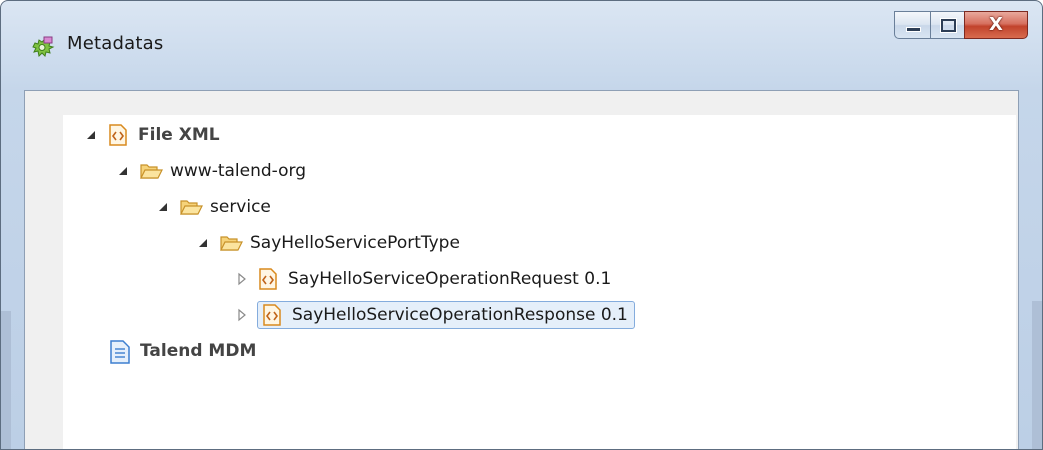 The image size is (1043, 450). I want to click on tree-item-operation-request: SayHelloServiceOperationRequest 0.1, so click(423, 279).